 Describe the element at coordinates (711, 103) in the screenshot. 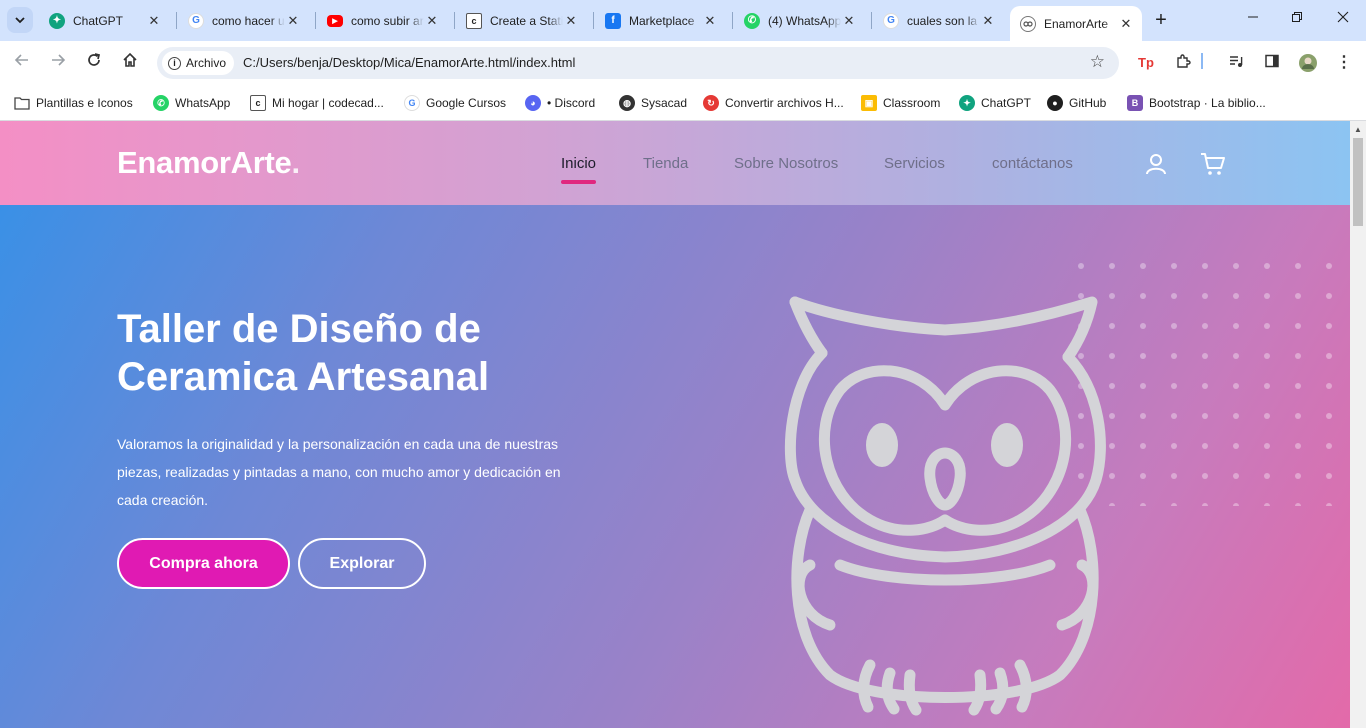

I see `convert-icon: ↻` at that location.